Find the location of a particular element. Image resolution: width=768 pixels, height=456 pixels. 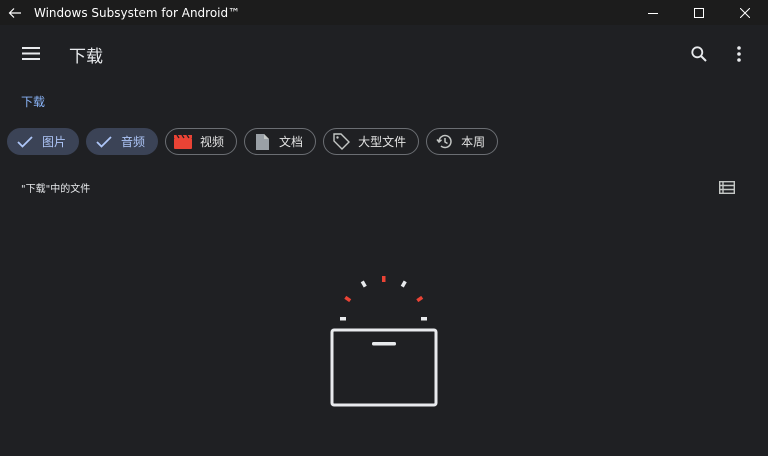

back-arrow-icon is located at coordinates (15, 13).